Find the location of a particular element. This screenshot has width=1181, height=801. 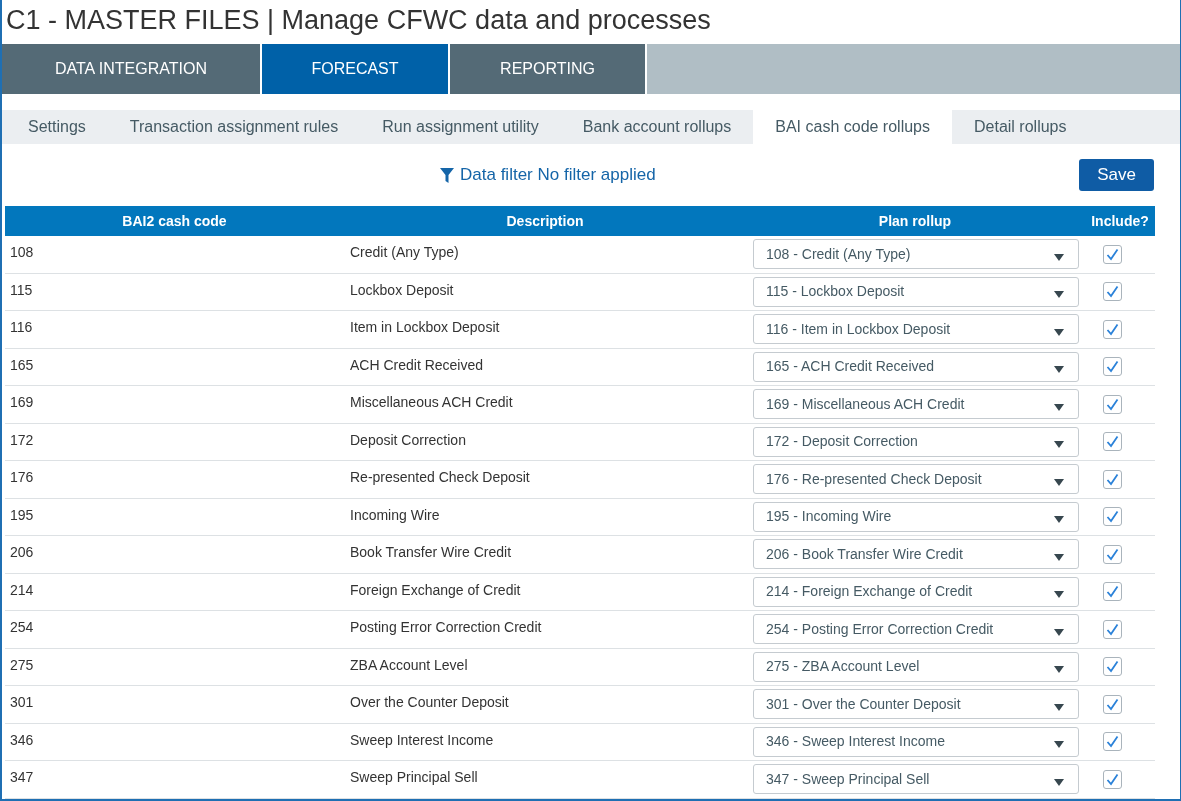

main-tab: FORECAST is located at coordinates (355, 69).